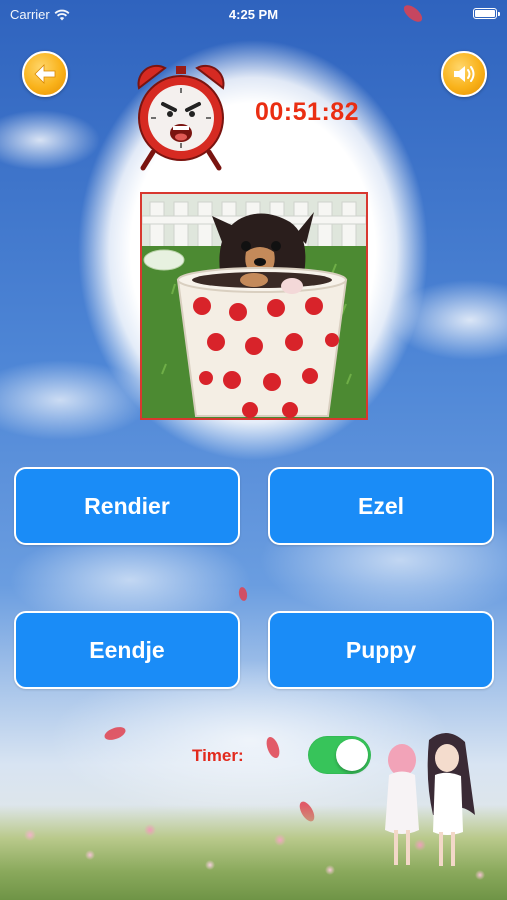  What do you see at coordinates (127, 506) in the screenshot?
I see `answer-button-1: Rendier` at bounding box center [127, 506].